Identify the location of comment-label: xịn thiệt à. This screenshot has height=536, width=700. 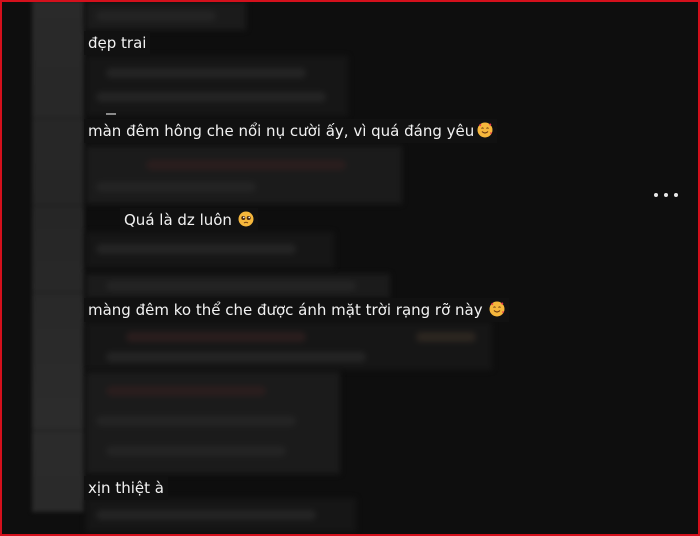
(126, 488).